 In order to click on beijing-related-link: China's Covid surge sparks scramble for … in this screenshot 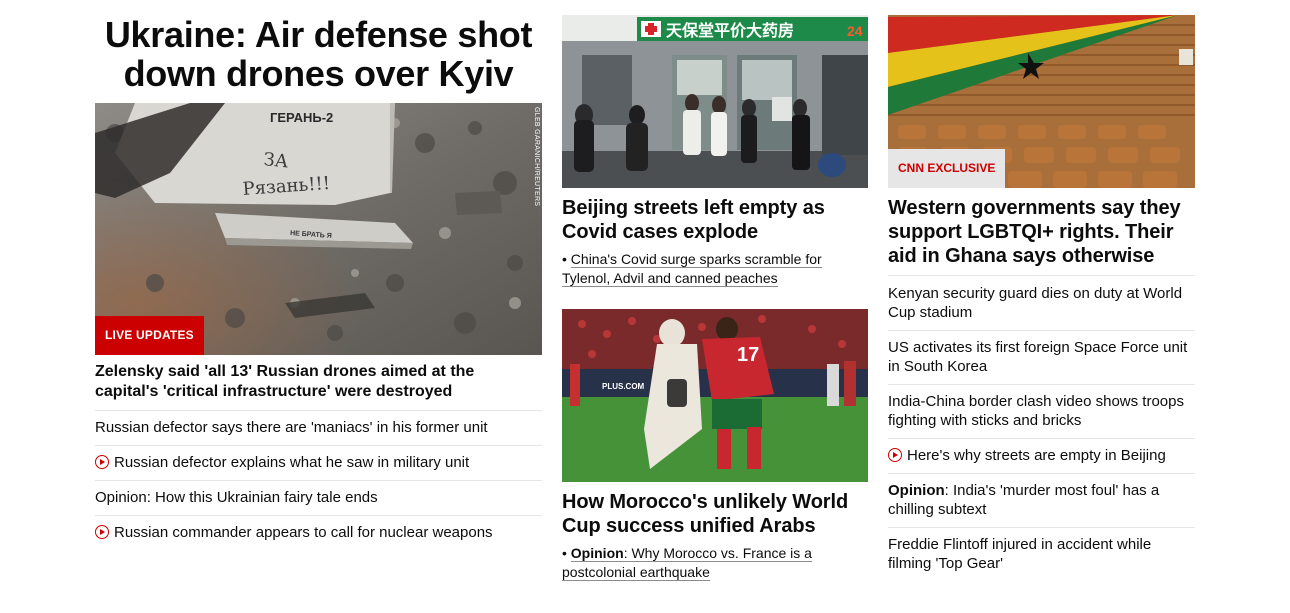, I will do `click(692, 269)`.